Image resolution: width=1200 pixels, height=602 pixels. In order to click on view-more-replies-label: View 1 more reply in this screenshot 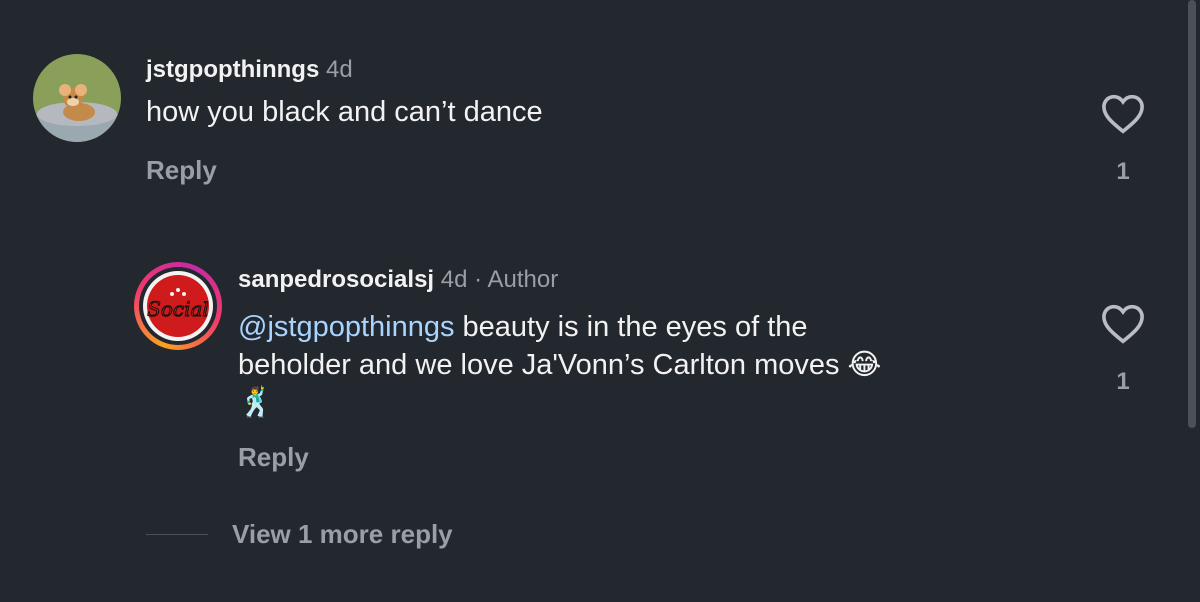, I will do `click(342, 533)`.